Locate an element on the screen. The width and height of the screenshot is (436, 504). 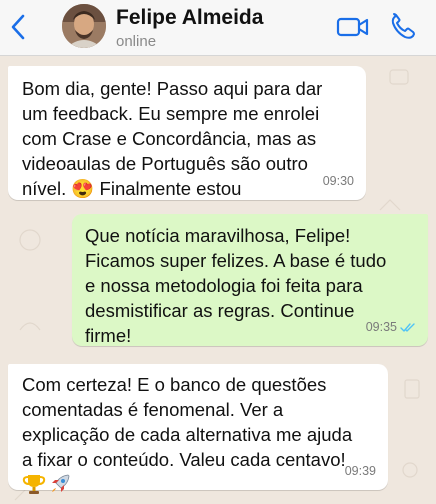
message-time-text: 09:39 is located at coordinates (360, 471).